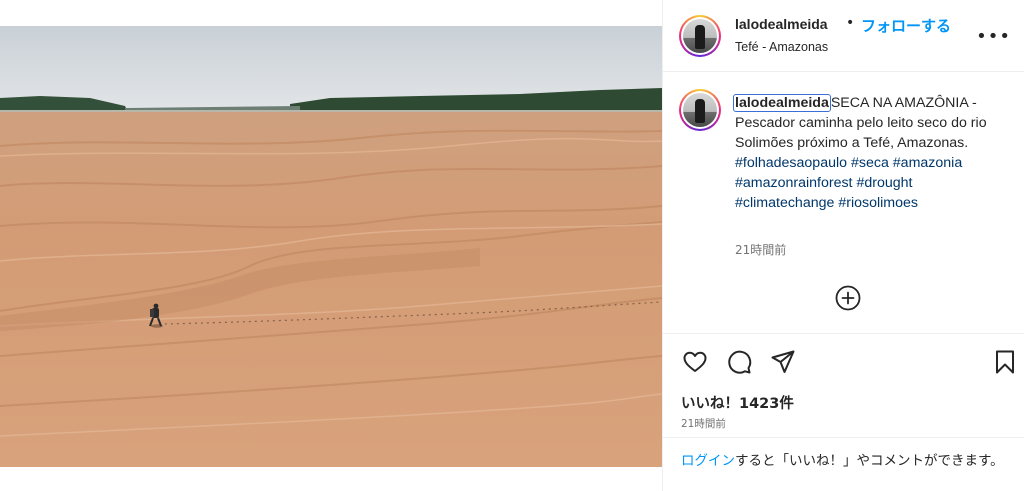 This screenshot has width=1024, height=491. Describe the element at coordinates (927, 163) in the screenshot. I see `hashtag: #amazonia` at that location.